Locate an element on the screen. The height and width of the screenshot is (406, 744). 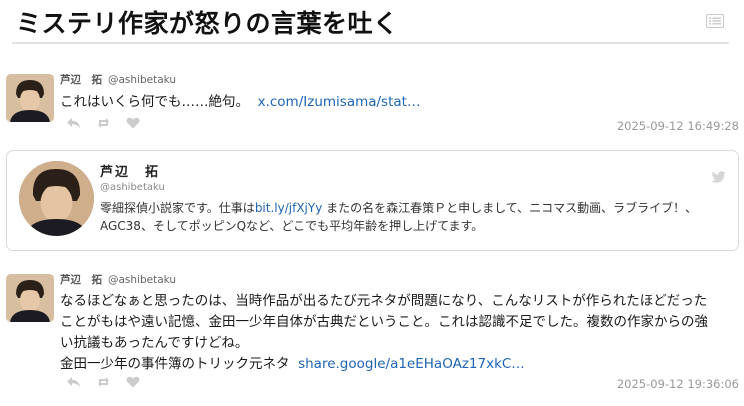
profile-bio-line: AGC38、そしてポッピンQなど、どこでも平均年齢を押し上げてます。 is located at coordinates (292, 226).